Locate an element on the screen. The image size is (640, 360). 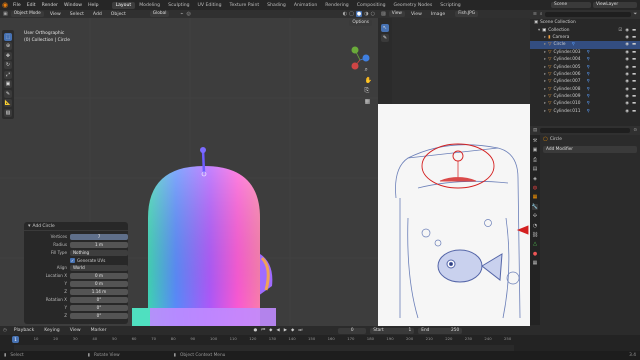
outliner-search-input is located at coordinates (588, 14).